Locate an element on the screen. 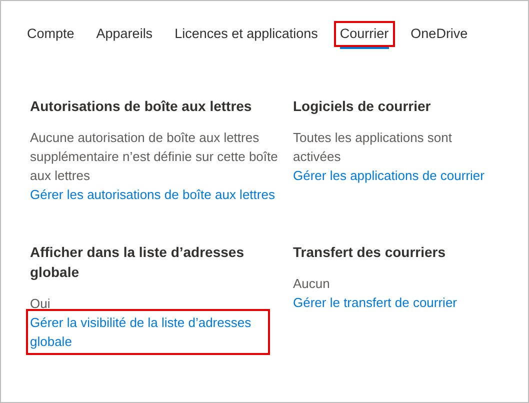  tab: Licences et applications is located at coordinates (246, 34).